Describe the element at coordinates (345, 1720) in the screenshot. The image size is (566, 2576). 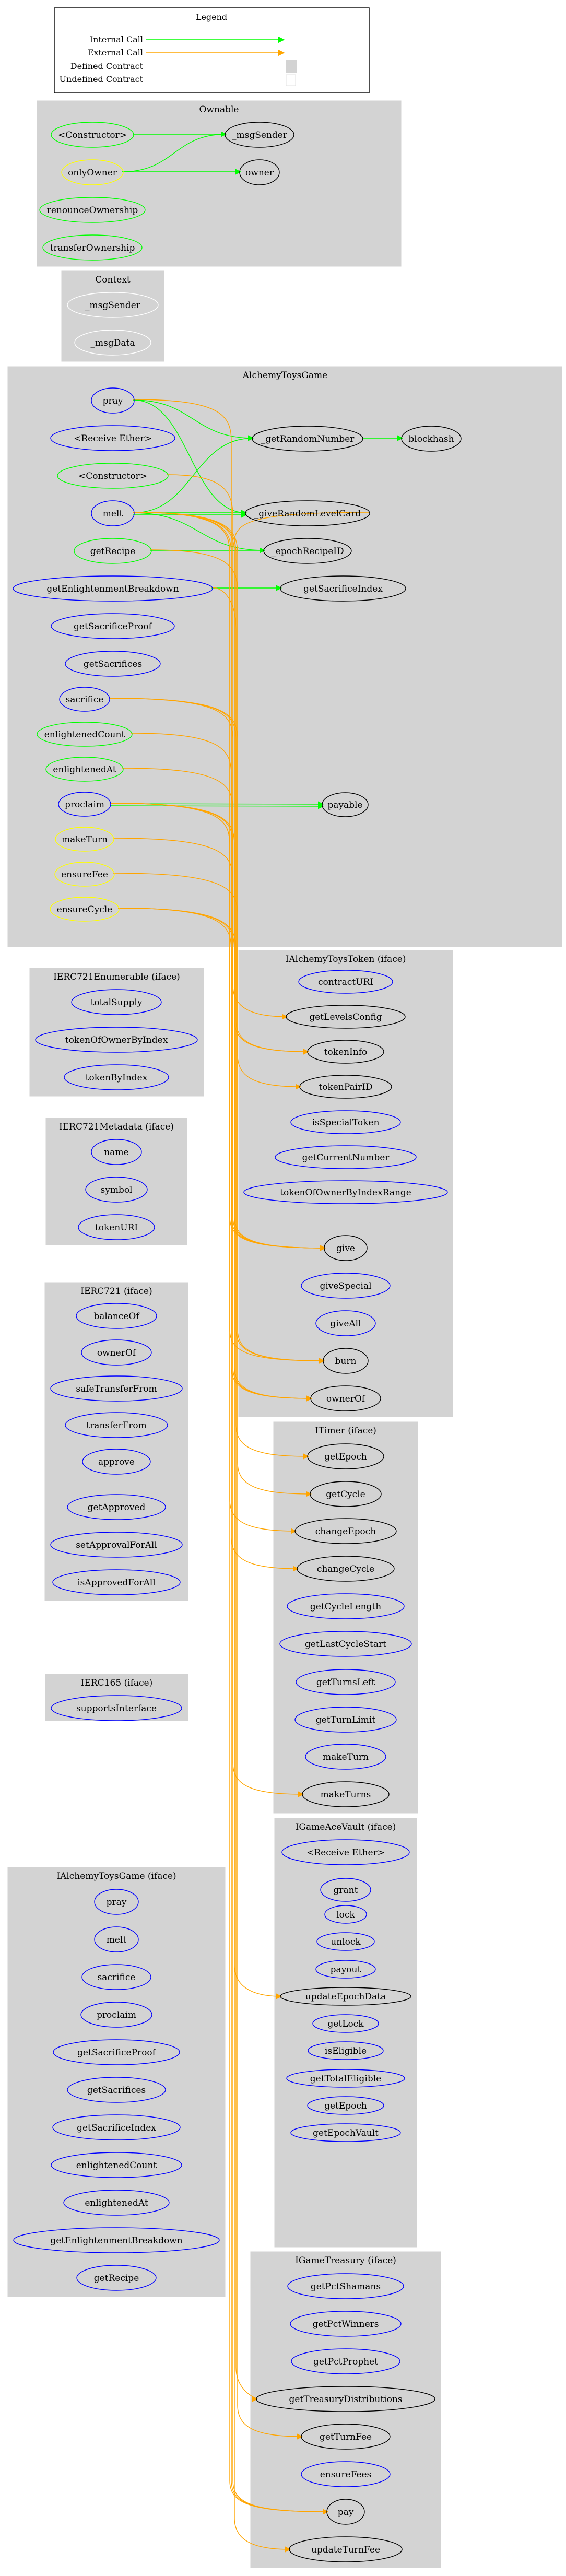
I see `node-label: getTurnLimit` at that location.